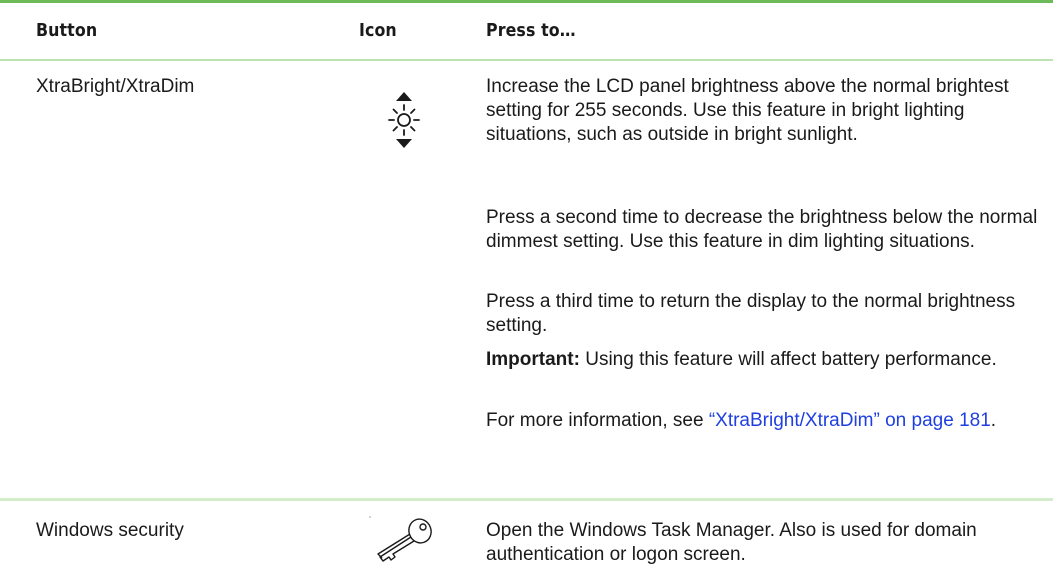 The width and height of the screenshot is (1053, 575). What do you see at coordinates (110, 530) in the screenshot?
I see `row-button-name-windows-security: Windows security` at bounding box center [110, 530].